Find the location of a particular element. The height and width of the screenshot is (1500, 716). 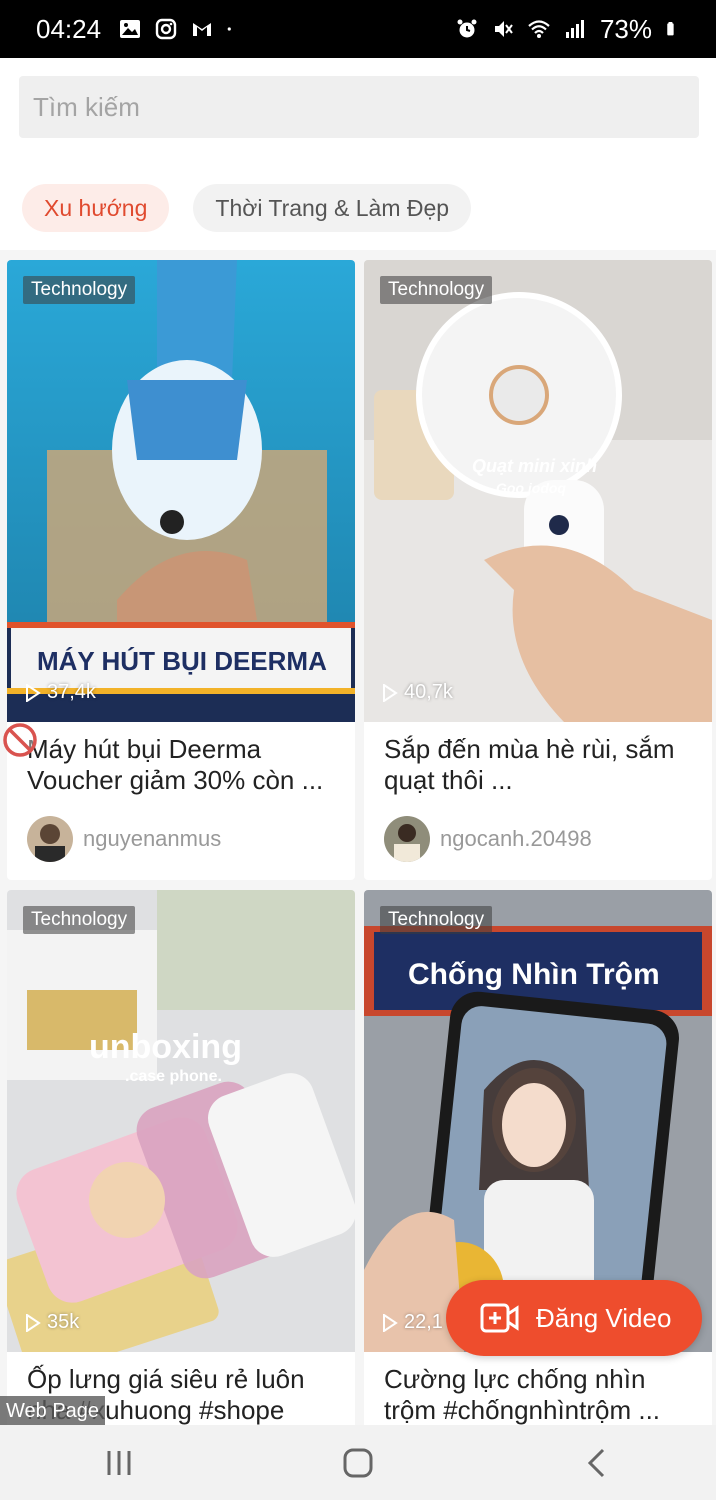

back-icon is located at coordinates (595, 1462).